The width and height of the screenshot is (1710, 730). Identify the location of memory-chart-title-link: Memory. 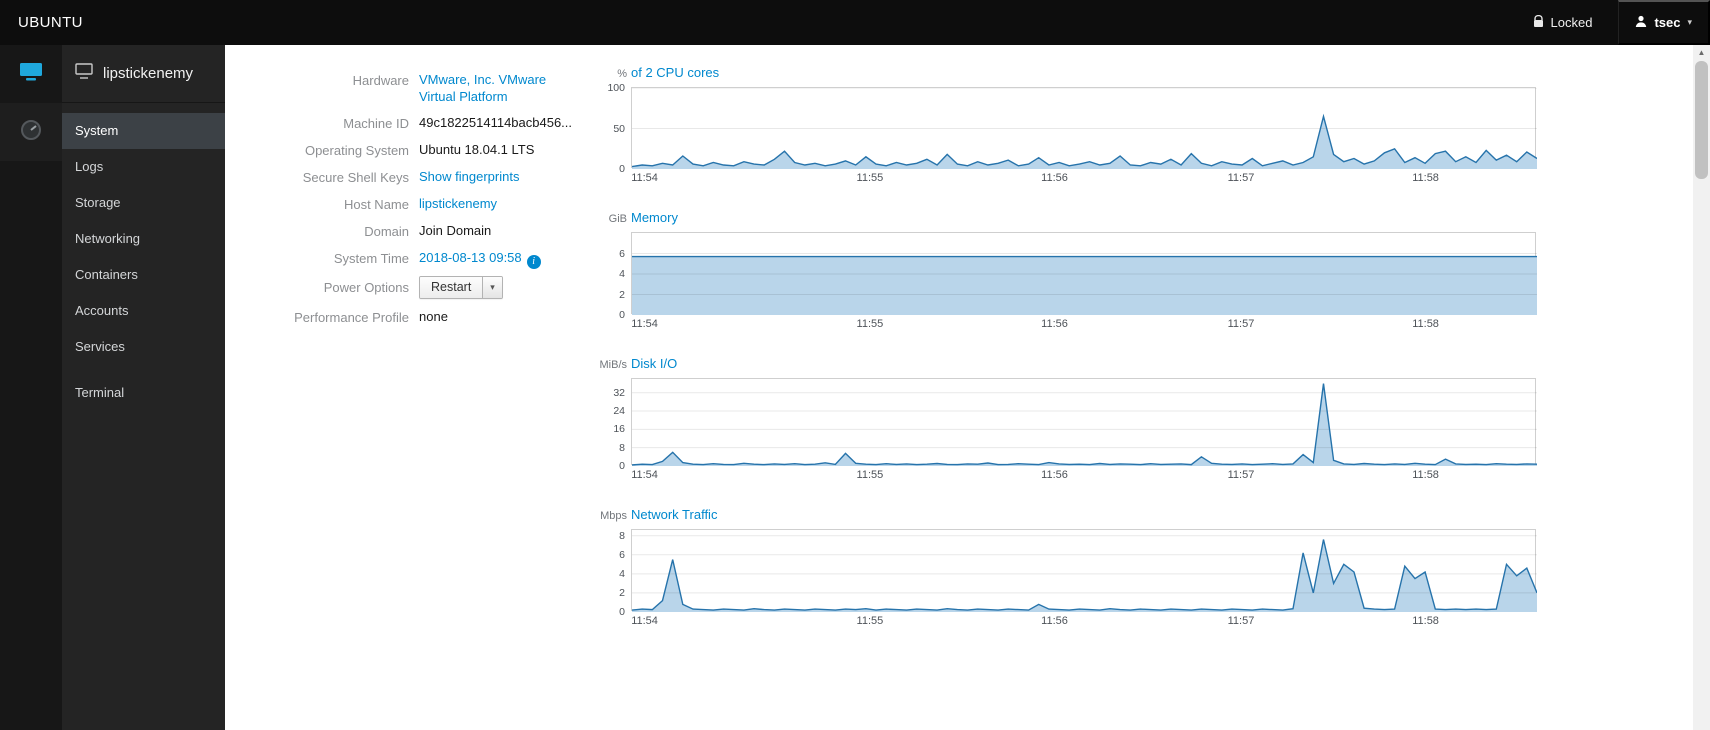
(654, 217).